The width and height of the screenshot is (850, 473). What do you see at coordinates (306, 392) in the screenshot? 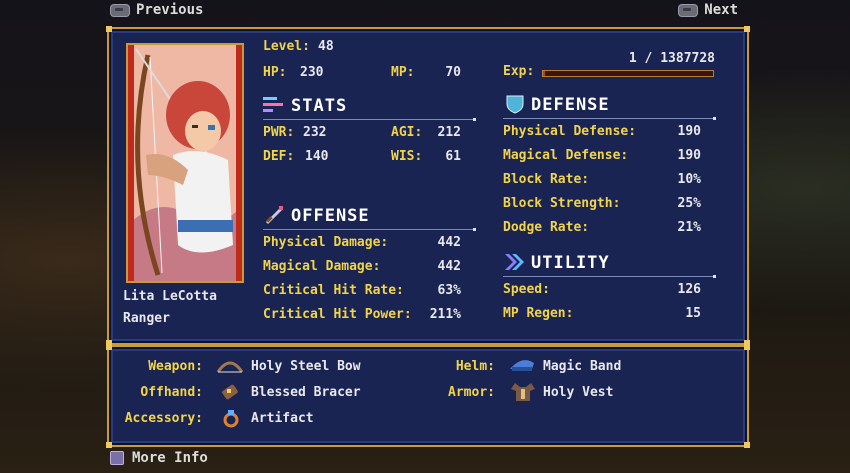
I see `offhand-name: Blessed Bracer` at bounding box center [306, 392].